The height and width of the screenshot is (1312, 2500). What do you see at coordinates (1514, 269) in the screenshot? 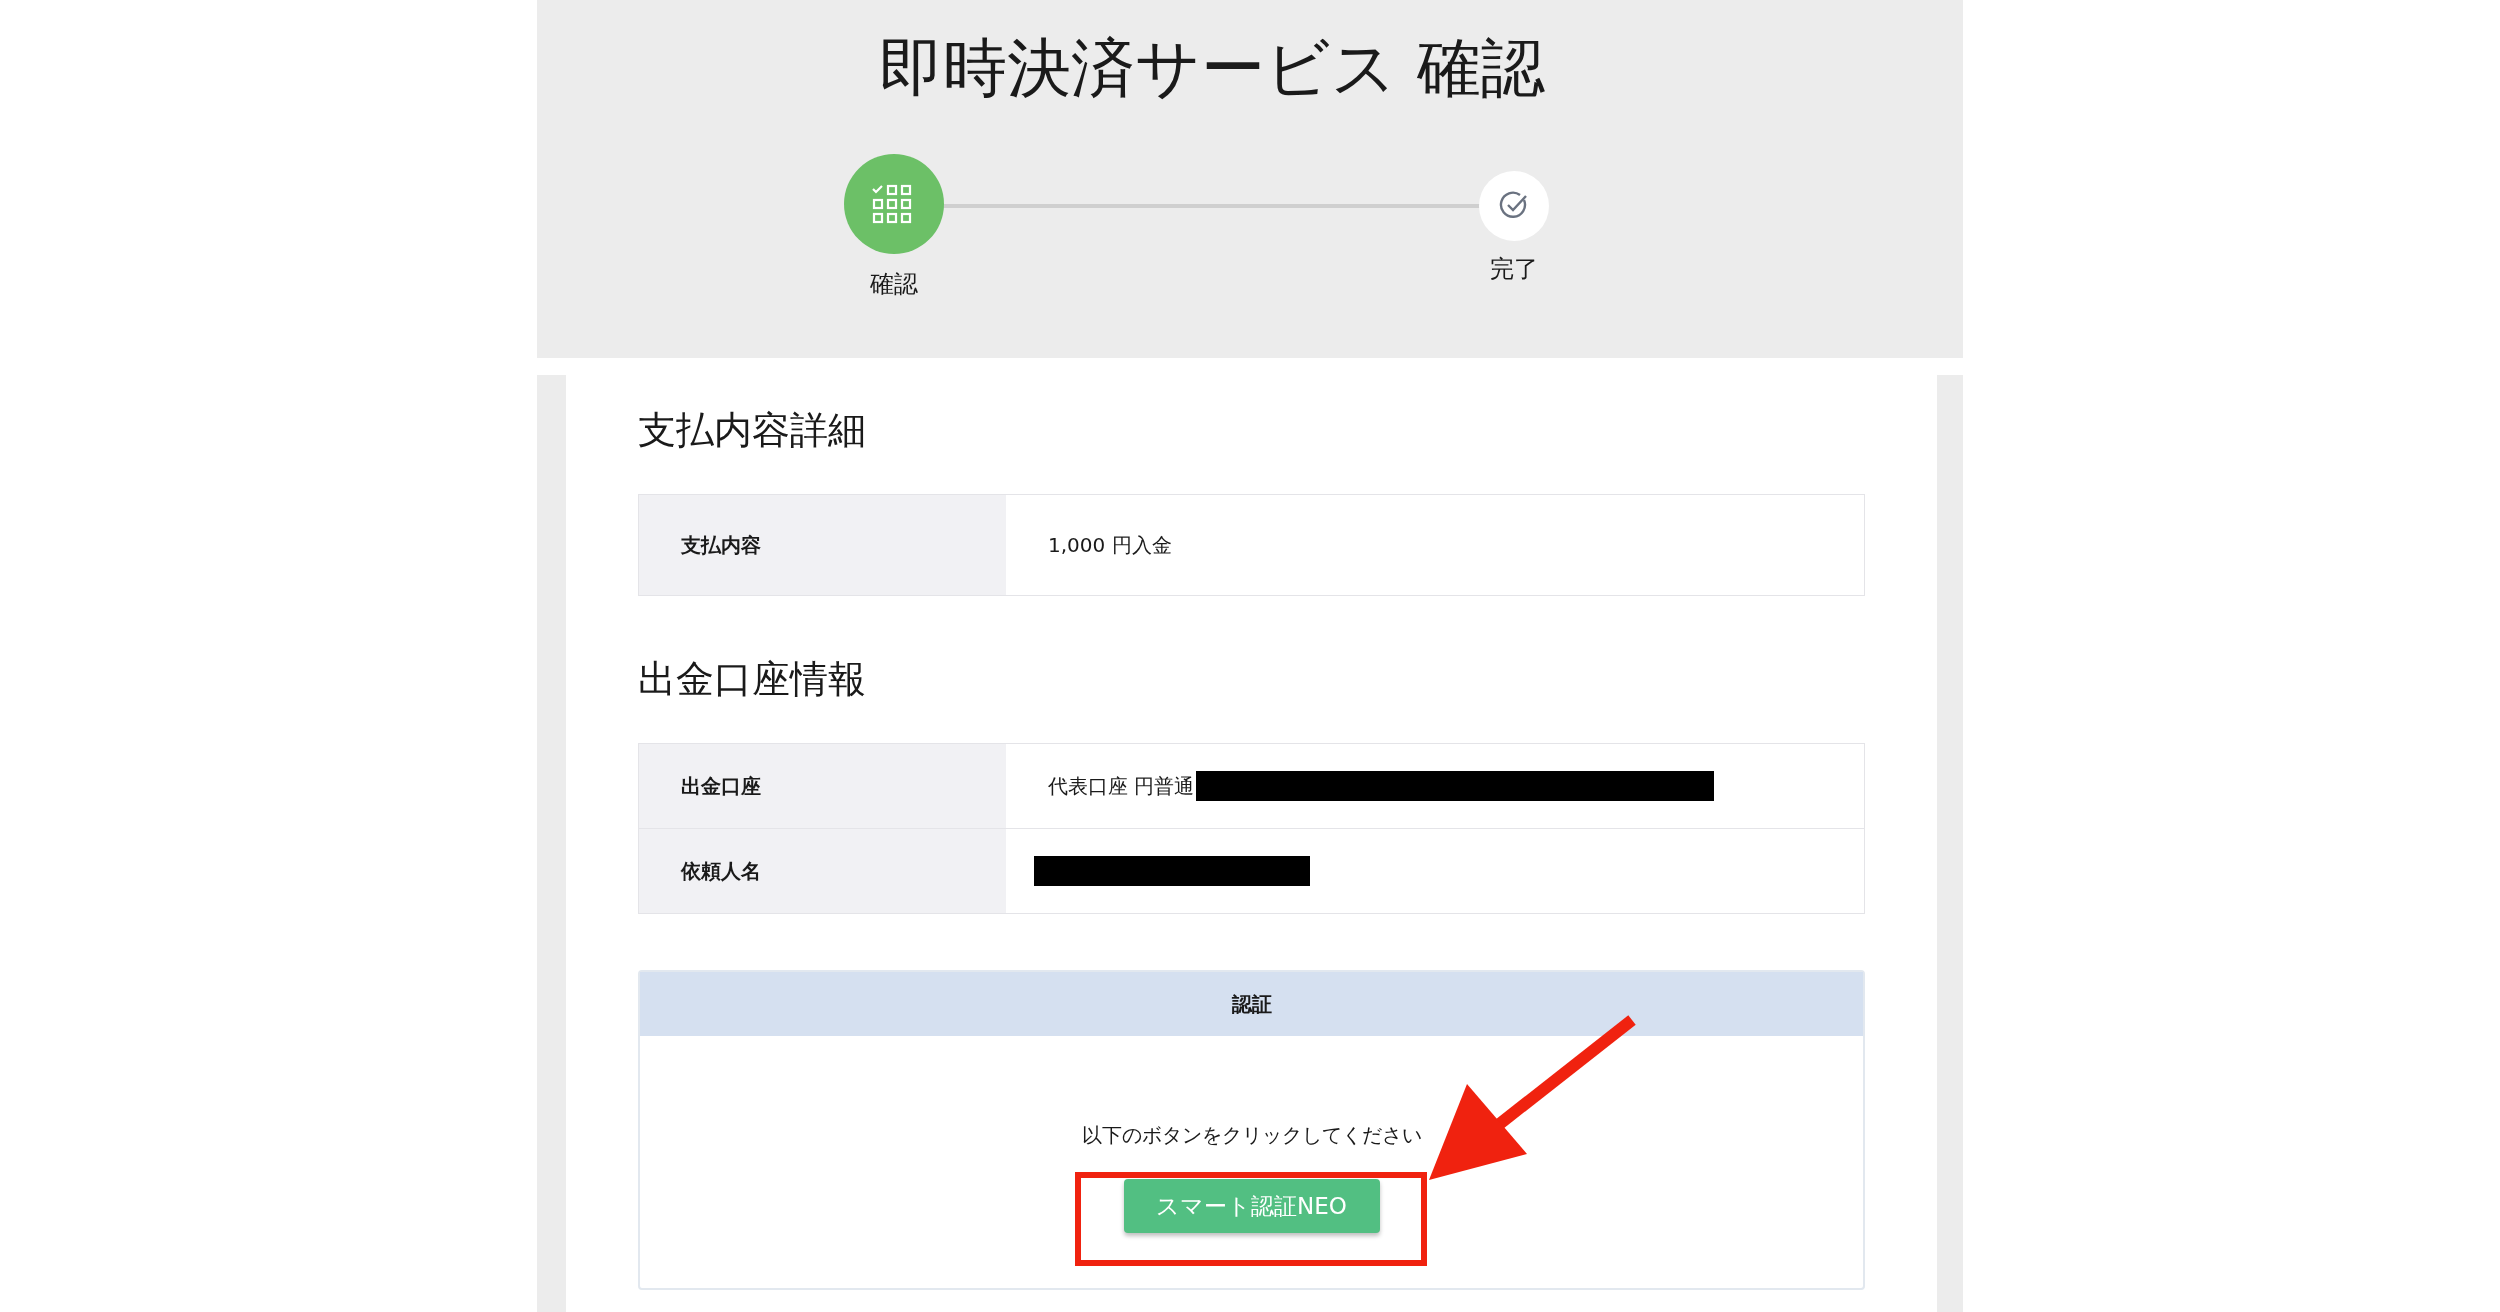
I see `step-label: 完了` at bounding box center [1514, 269].